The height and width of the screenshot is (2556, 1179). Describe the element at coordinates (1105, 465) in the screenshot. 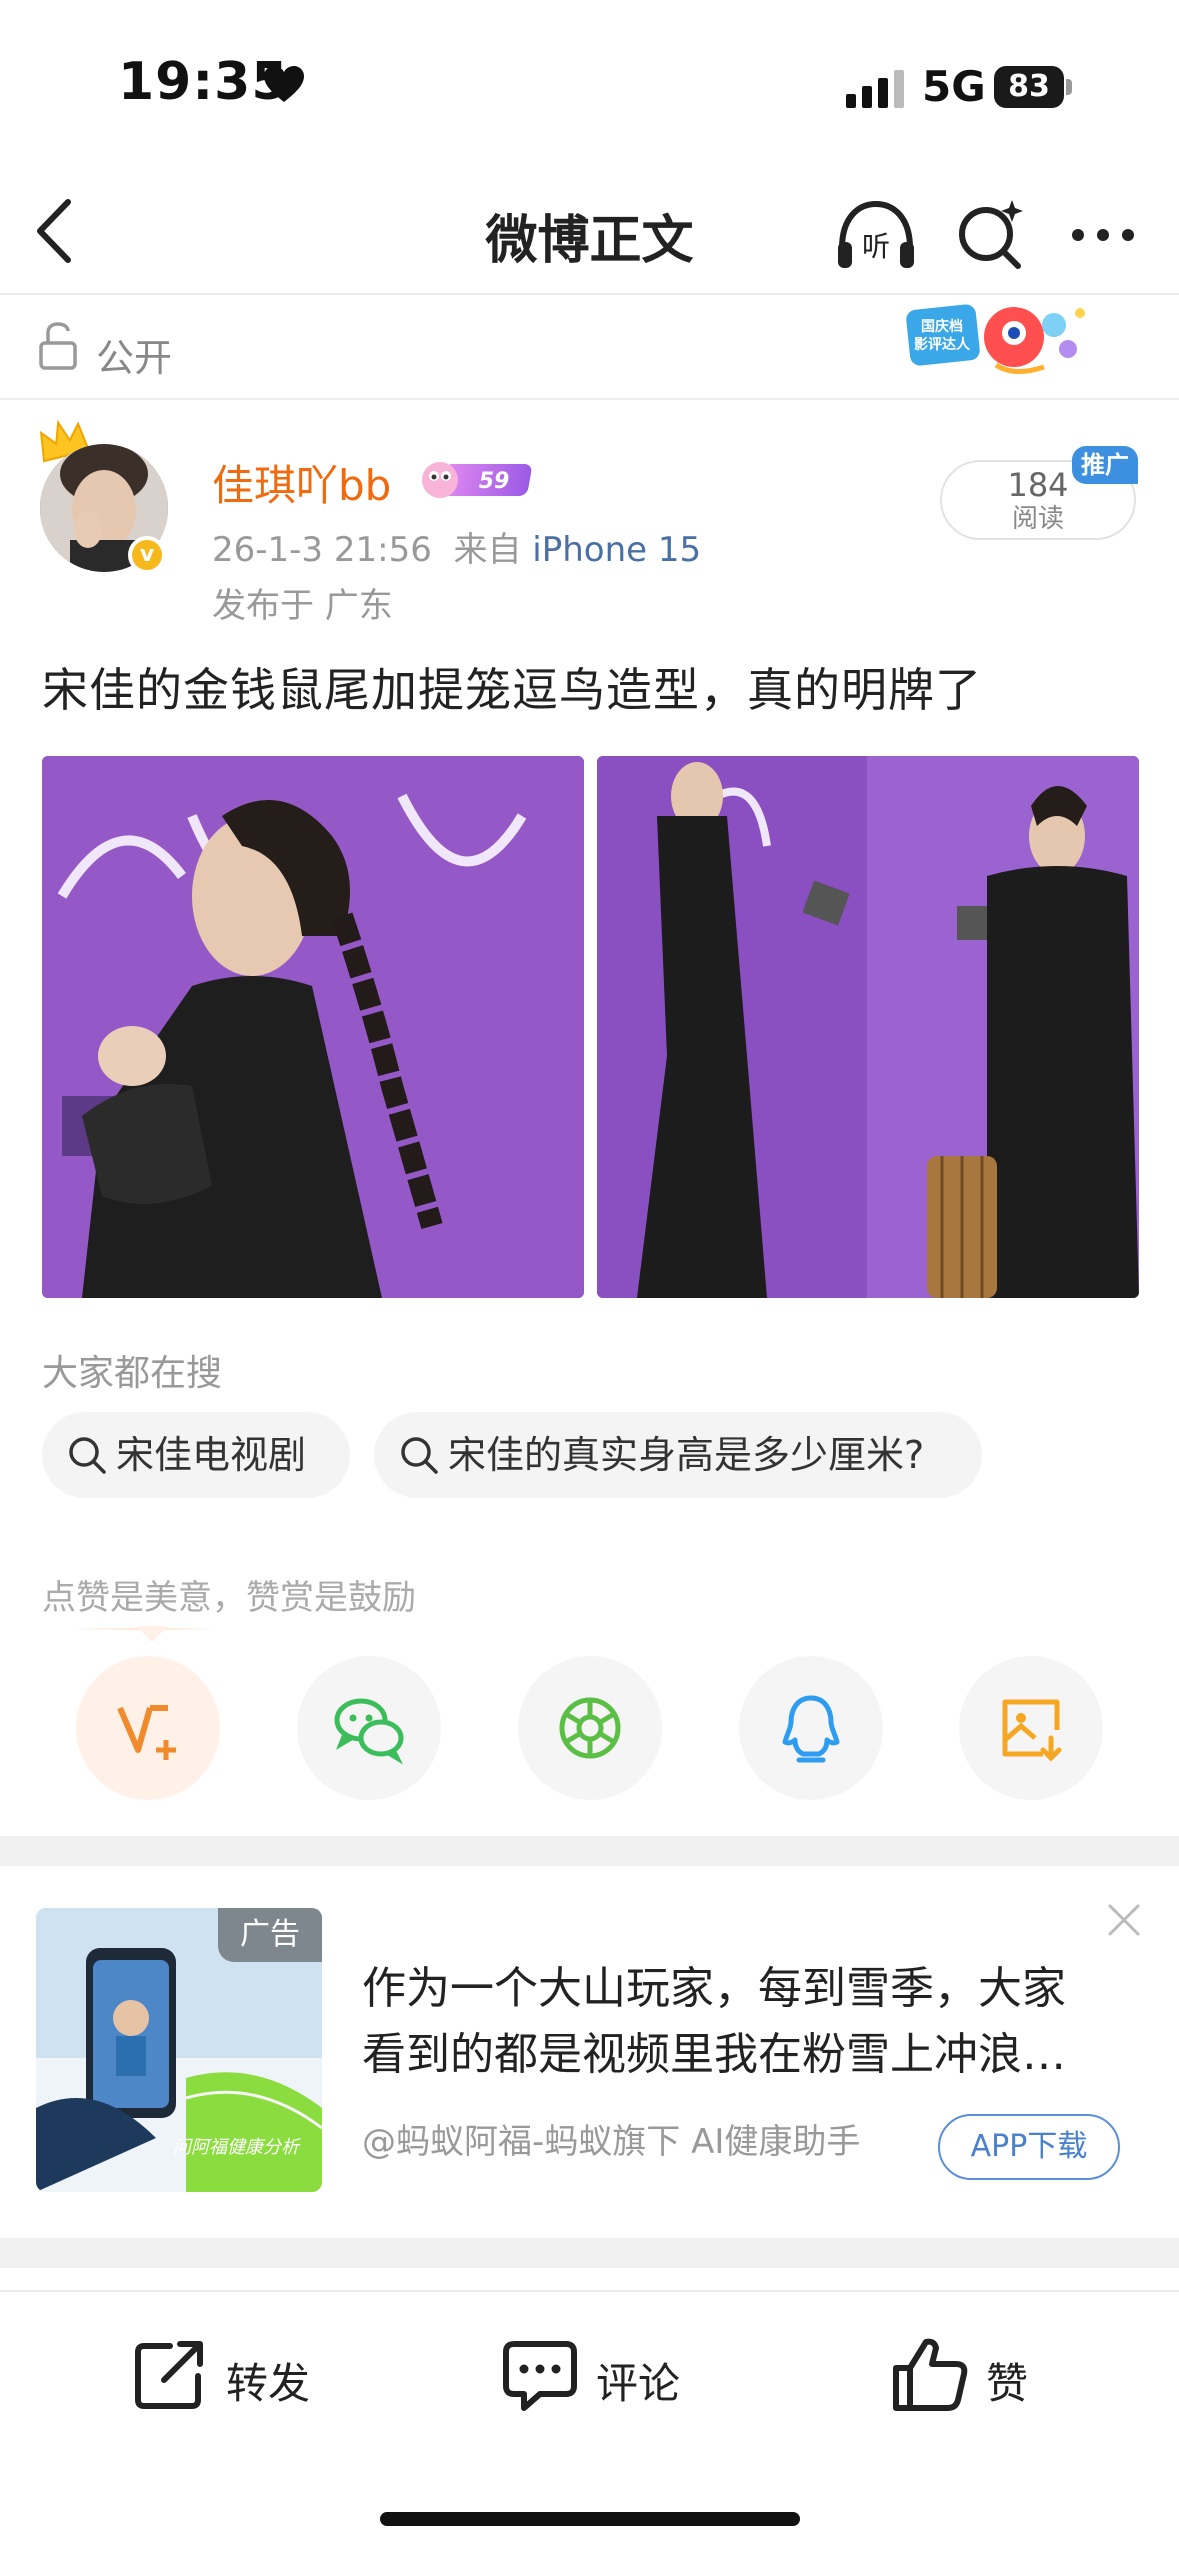

I see `promo-tag: 推广` at that location.